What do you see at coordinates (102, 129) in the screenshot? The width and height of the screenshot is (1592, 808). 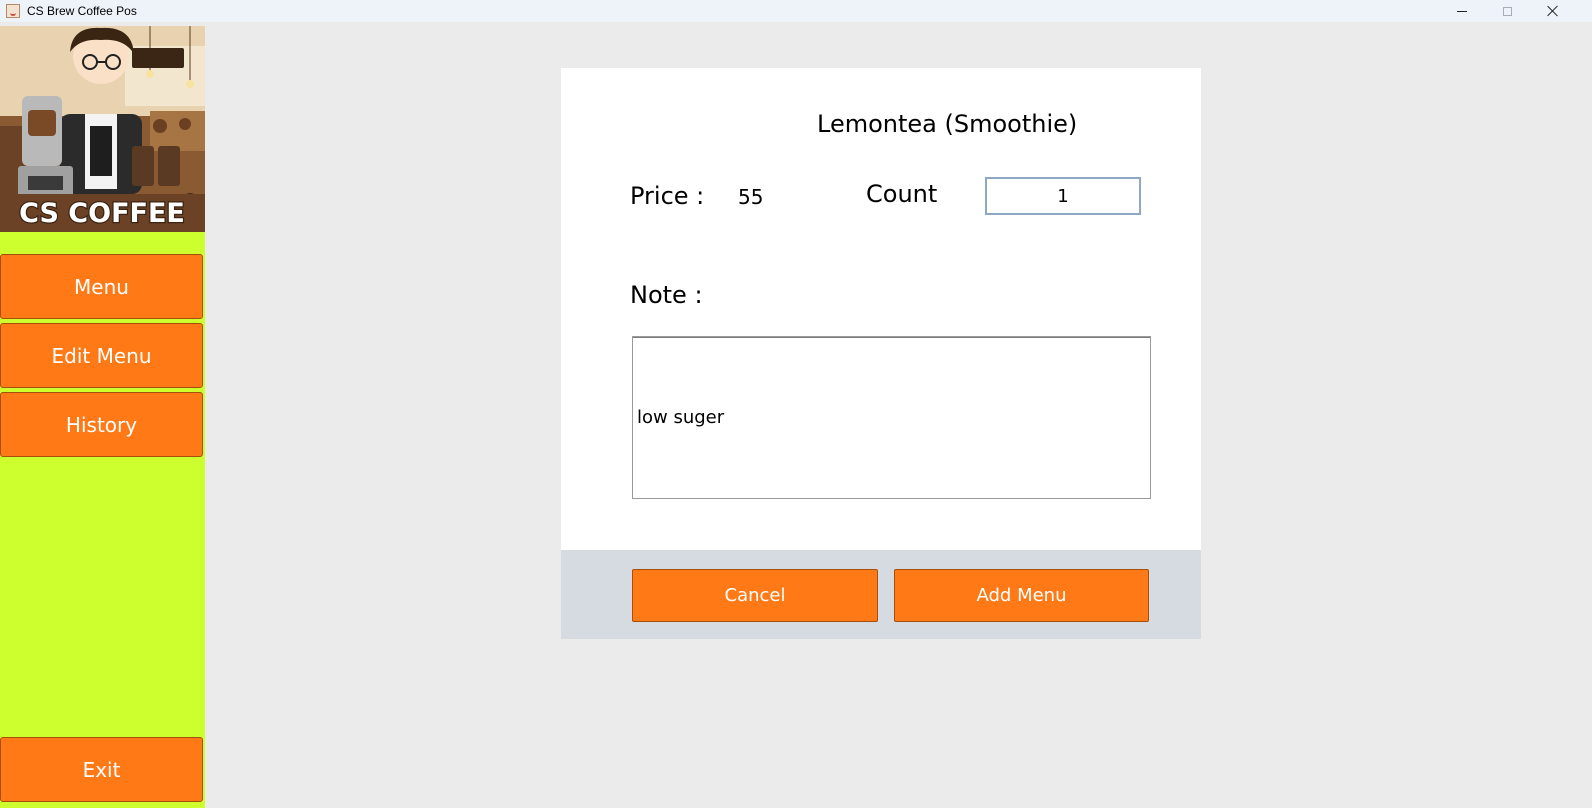 I see `cs-coffee-logo: CS COFFEE` at bounding box center [102, 129].